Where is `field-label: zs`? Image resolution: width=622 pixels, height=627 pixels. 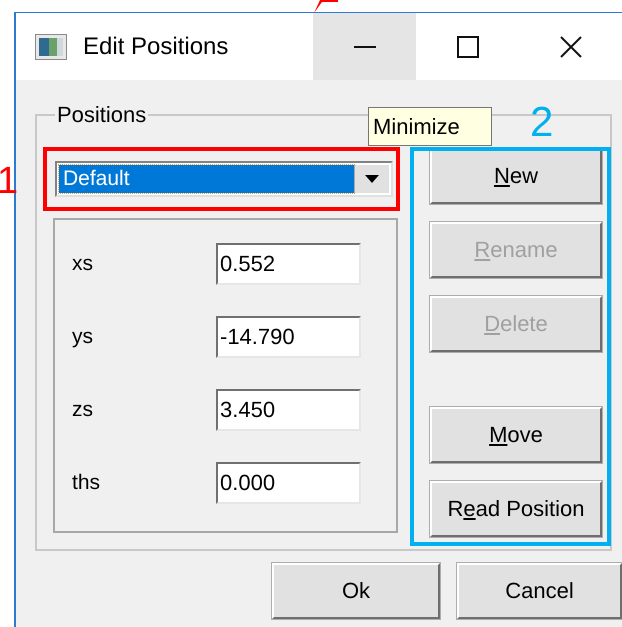 field-label: zs is located at coordinates (82, 410).